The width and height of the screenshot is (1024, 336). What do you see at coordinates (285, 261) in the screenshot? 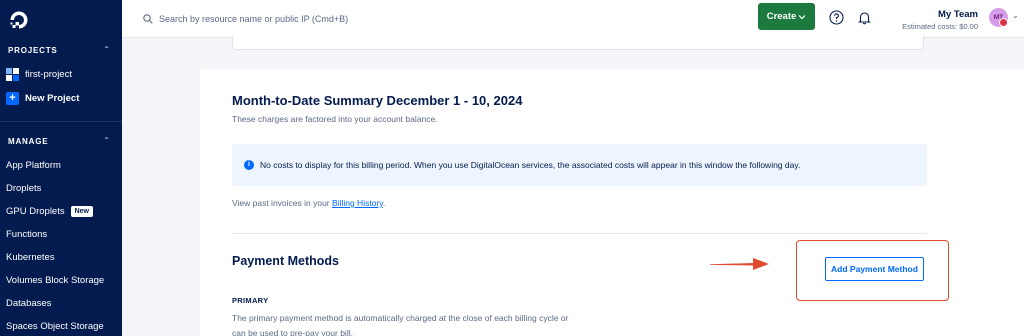
I see `payment-methods-title: Payment Methods` at bounding box center [285, 261].